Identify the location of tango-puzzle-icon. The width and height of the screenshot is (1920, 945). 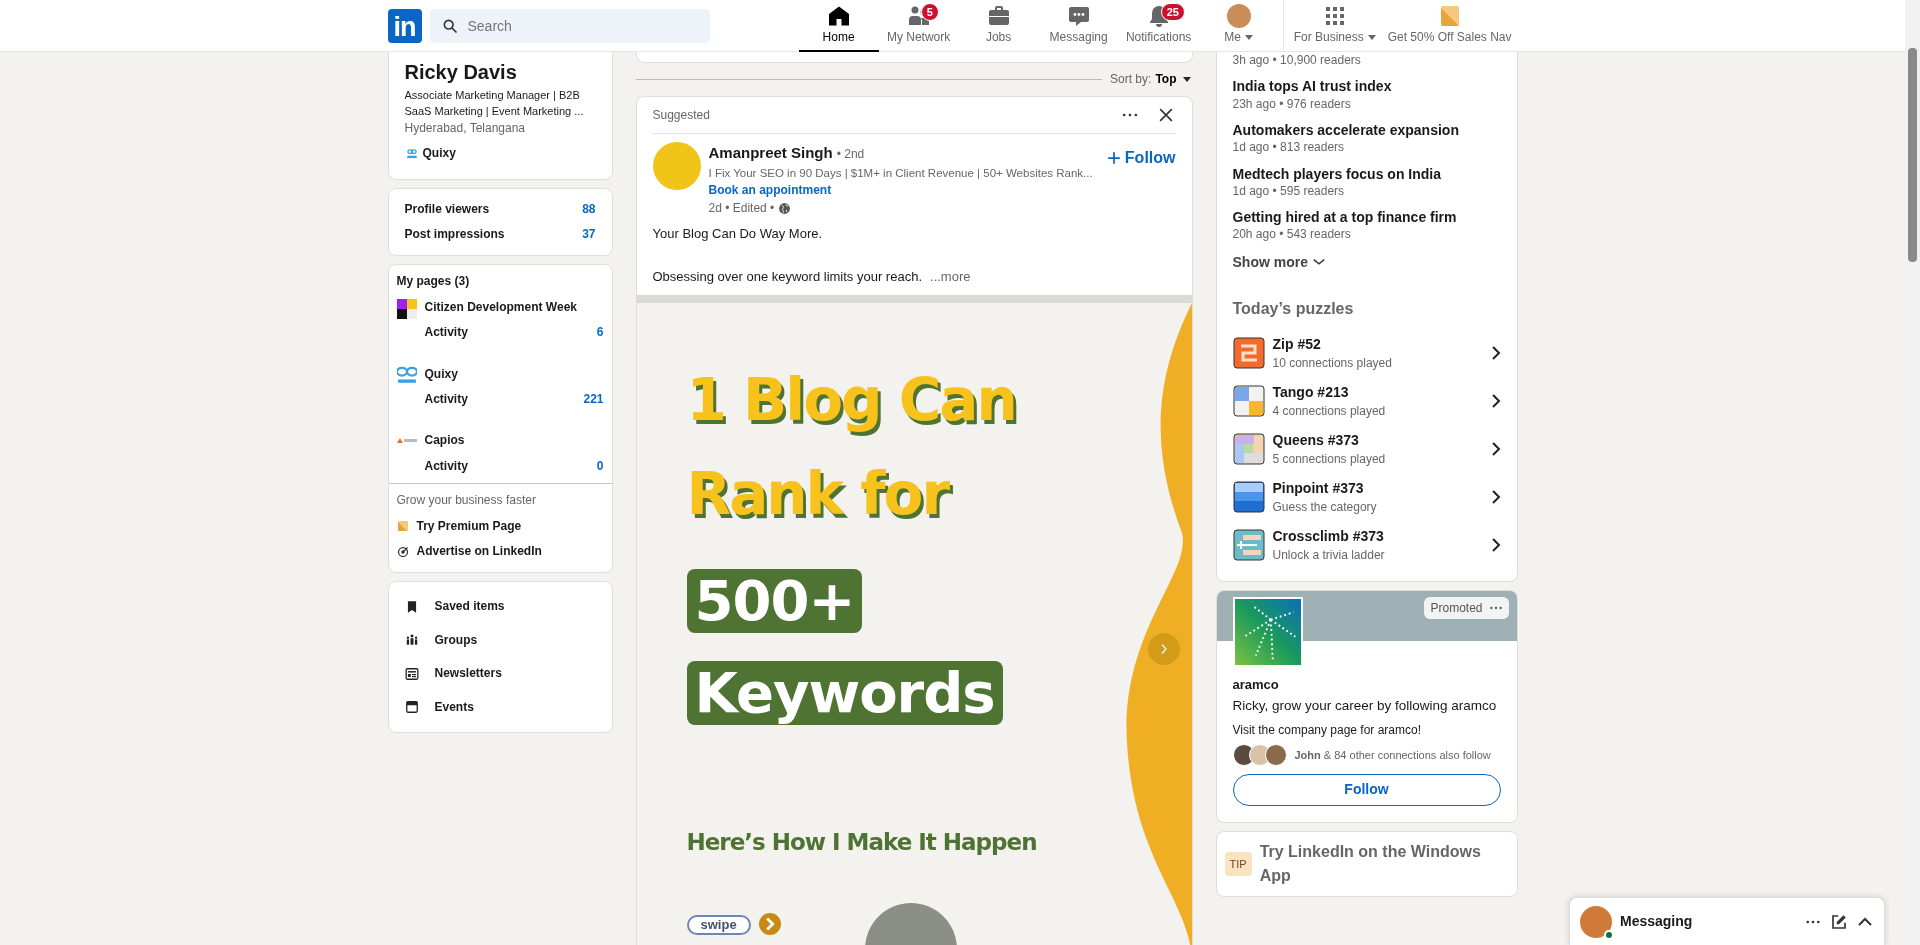
(1248, 400).